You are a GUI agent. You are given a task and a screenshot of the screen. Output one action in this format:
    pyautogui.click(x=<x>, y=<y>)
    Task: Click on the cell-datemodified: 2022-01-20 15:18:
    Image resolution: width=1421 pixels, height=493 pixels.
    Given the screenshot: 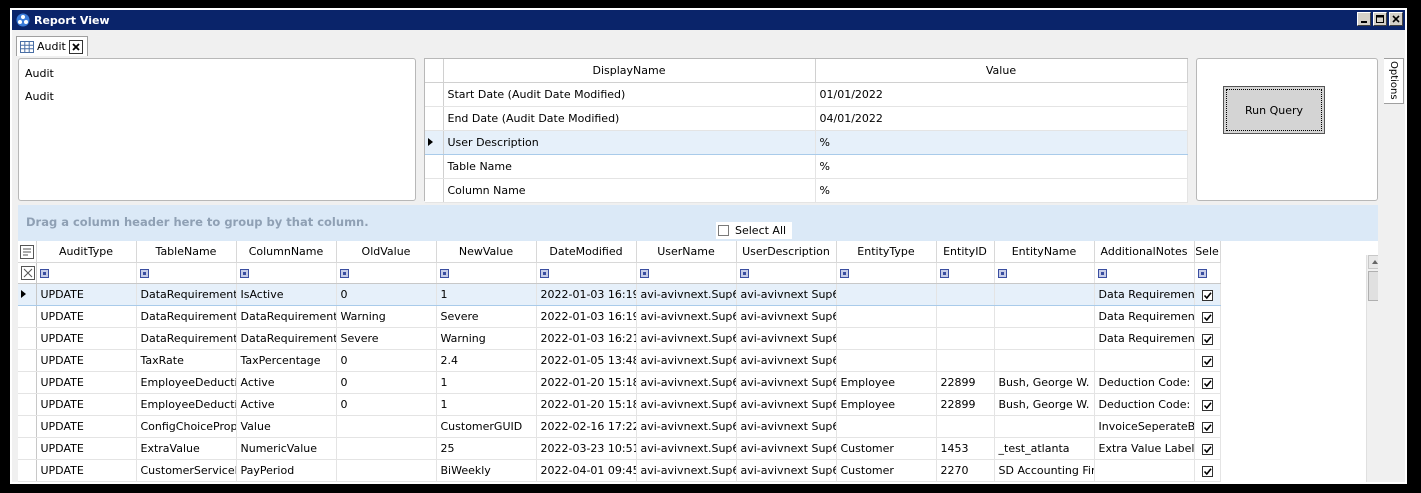 What is the action you would take?
    pyautogui.click(x=586, y=404)
    